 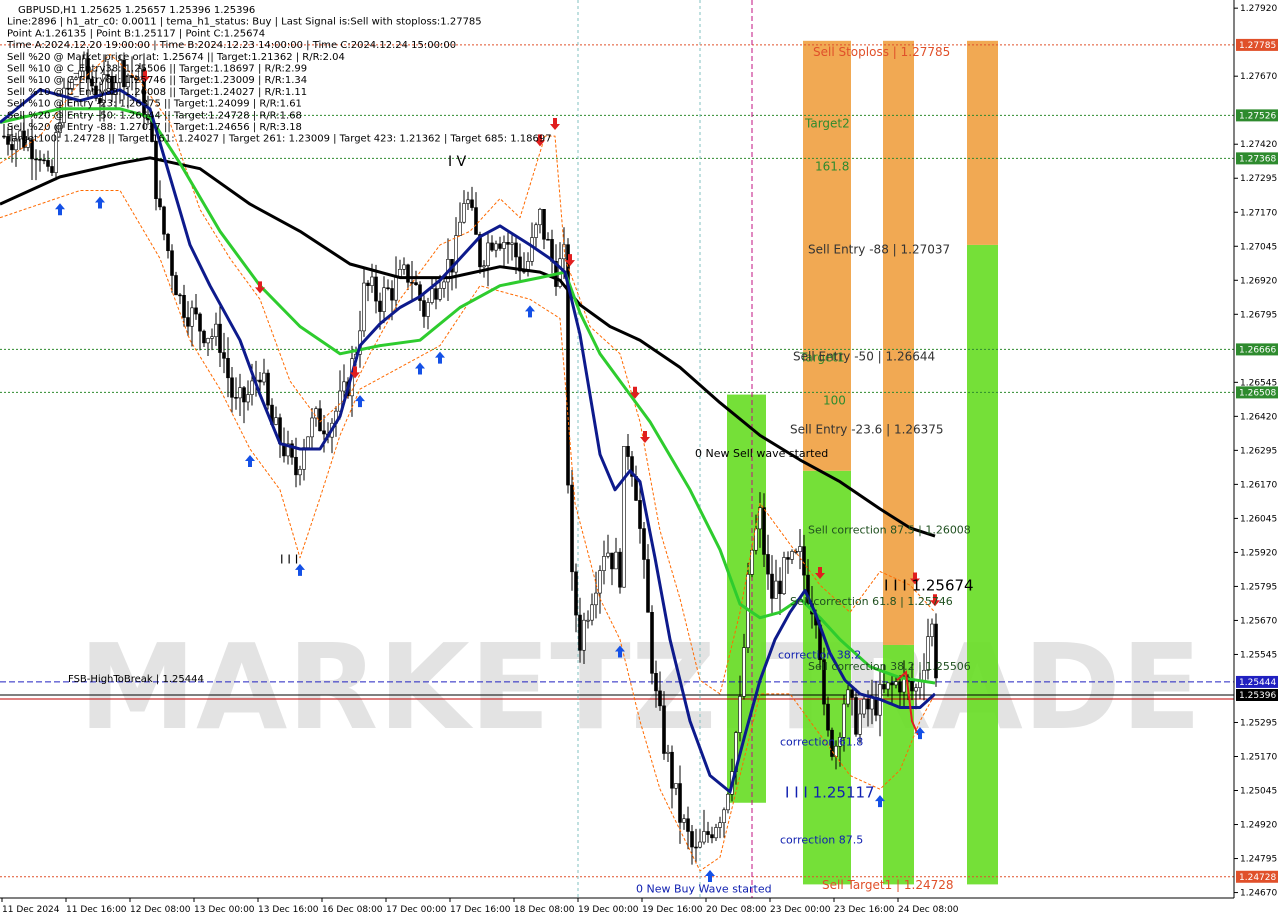 What do you see at coordinates (1257, 349) in the screenshot?
I see `price-tag: 1.26666` at bounding box center [1257, 349].